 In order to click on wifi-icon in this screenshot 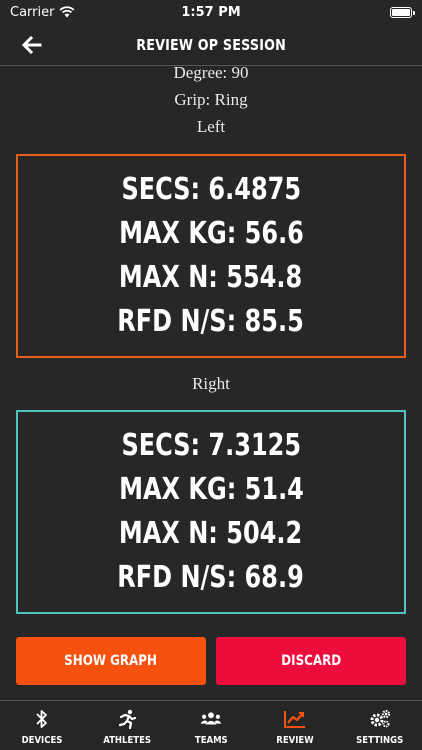, I will do `click(67, 12)`.